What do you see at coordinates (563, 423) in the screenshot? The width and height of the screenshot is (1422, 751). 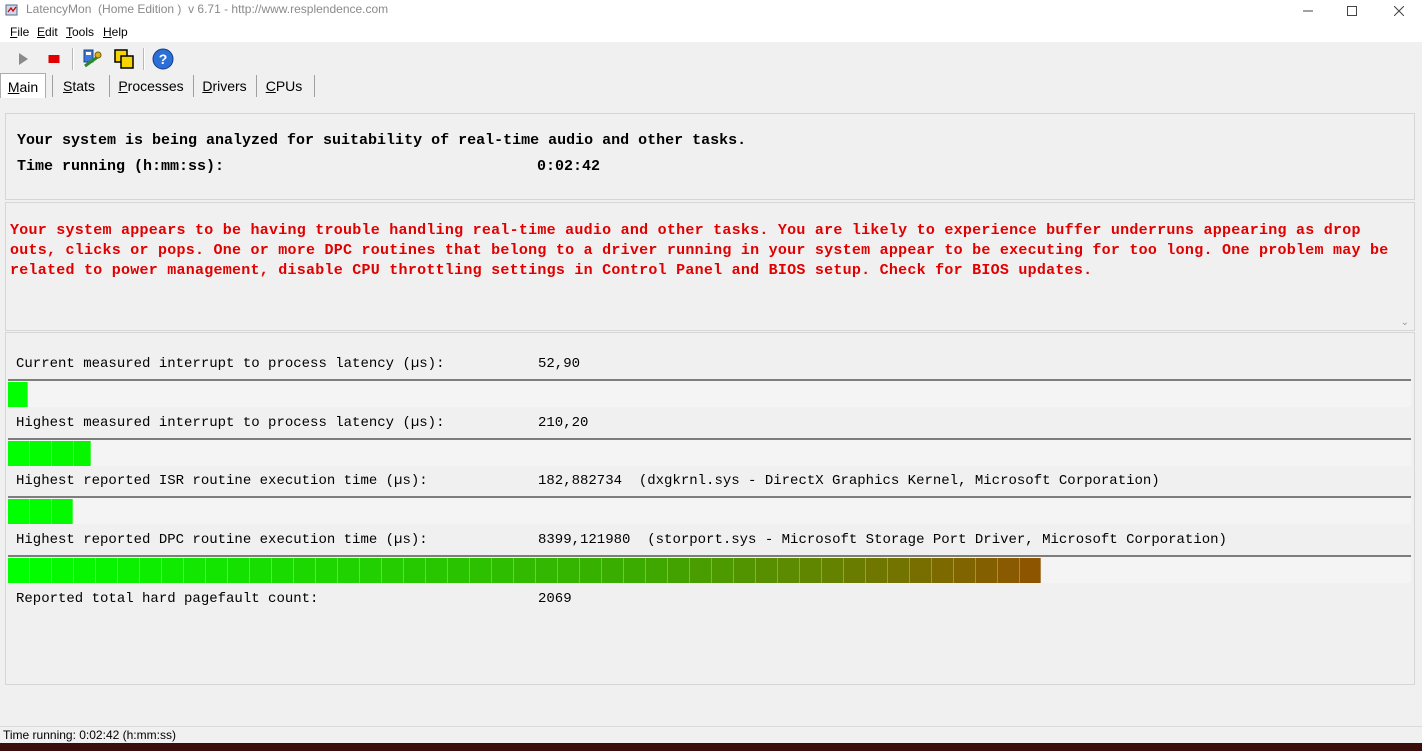 I see `highest-latency-value: 210,20` at bounding box center [563, 423].